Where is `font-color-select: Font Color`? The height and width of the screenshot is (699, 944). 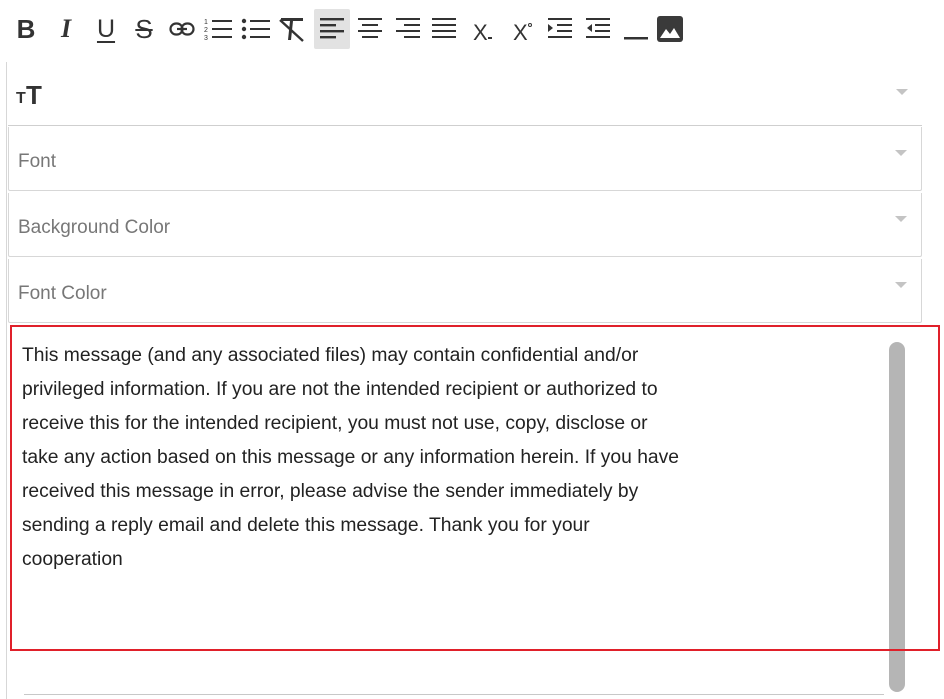 font-color-select: Font Color is located at coordinates (465, 291).